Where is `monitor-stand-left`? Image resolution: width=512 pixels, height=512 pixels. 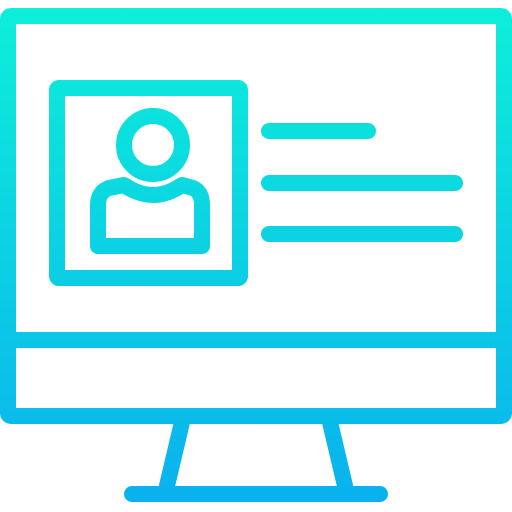 monitor-stand-left is located at coordinates (174, 454).